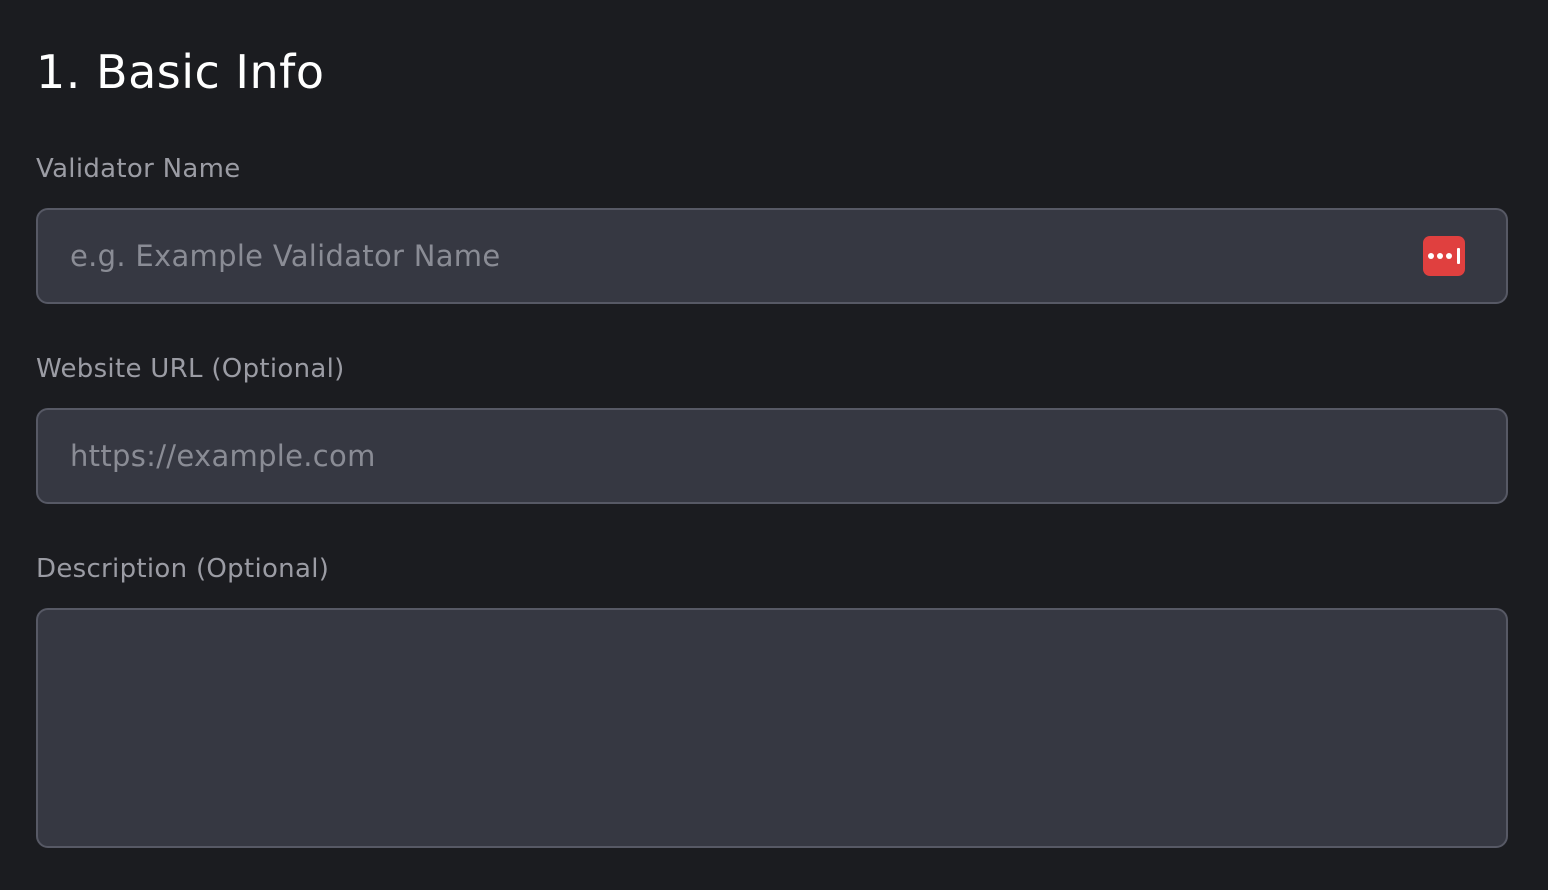 The image size is (1548, 890). Describe the element at coordinates (138, 169) in the screenshot. I see `validator-name-label: Validator Name` at that location.